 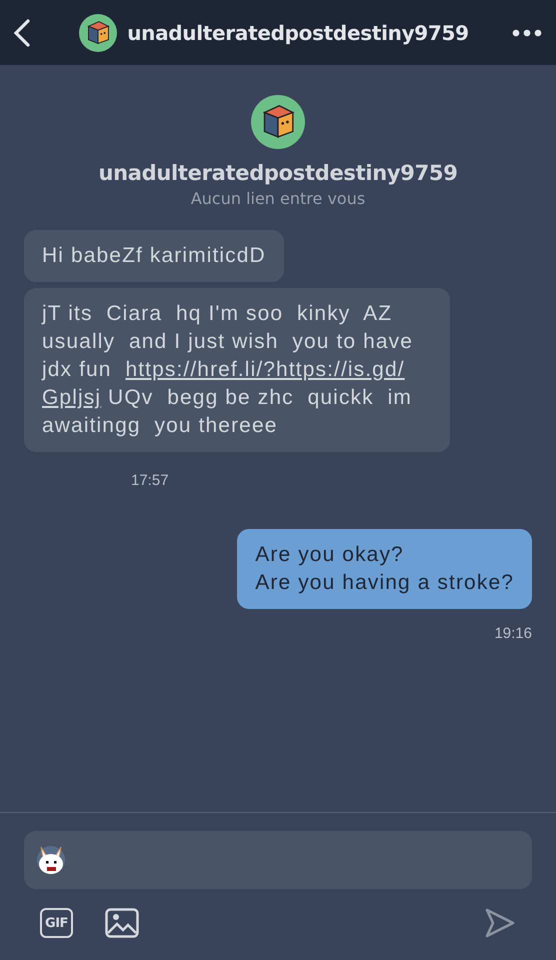 I want to click on message-field, so click(x=278, y=860).